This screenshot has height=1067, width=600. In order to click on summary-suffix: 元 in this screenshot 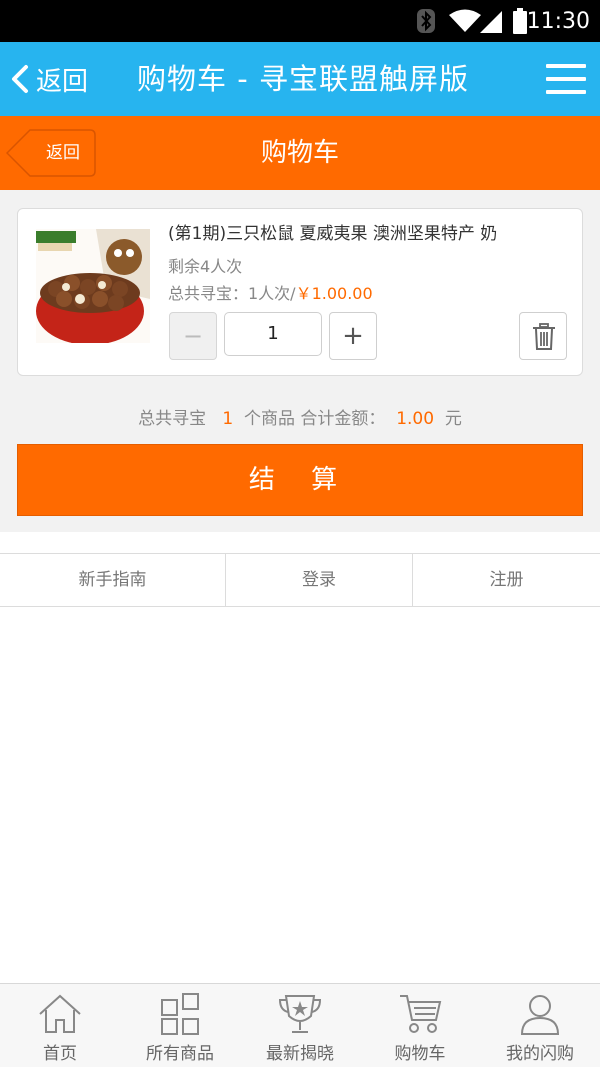, I will do `click(453, 419)`.